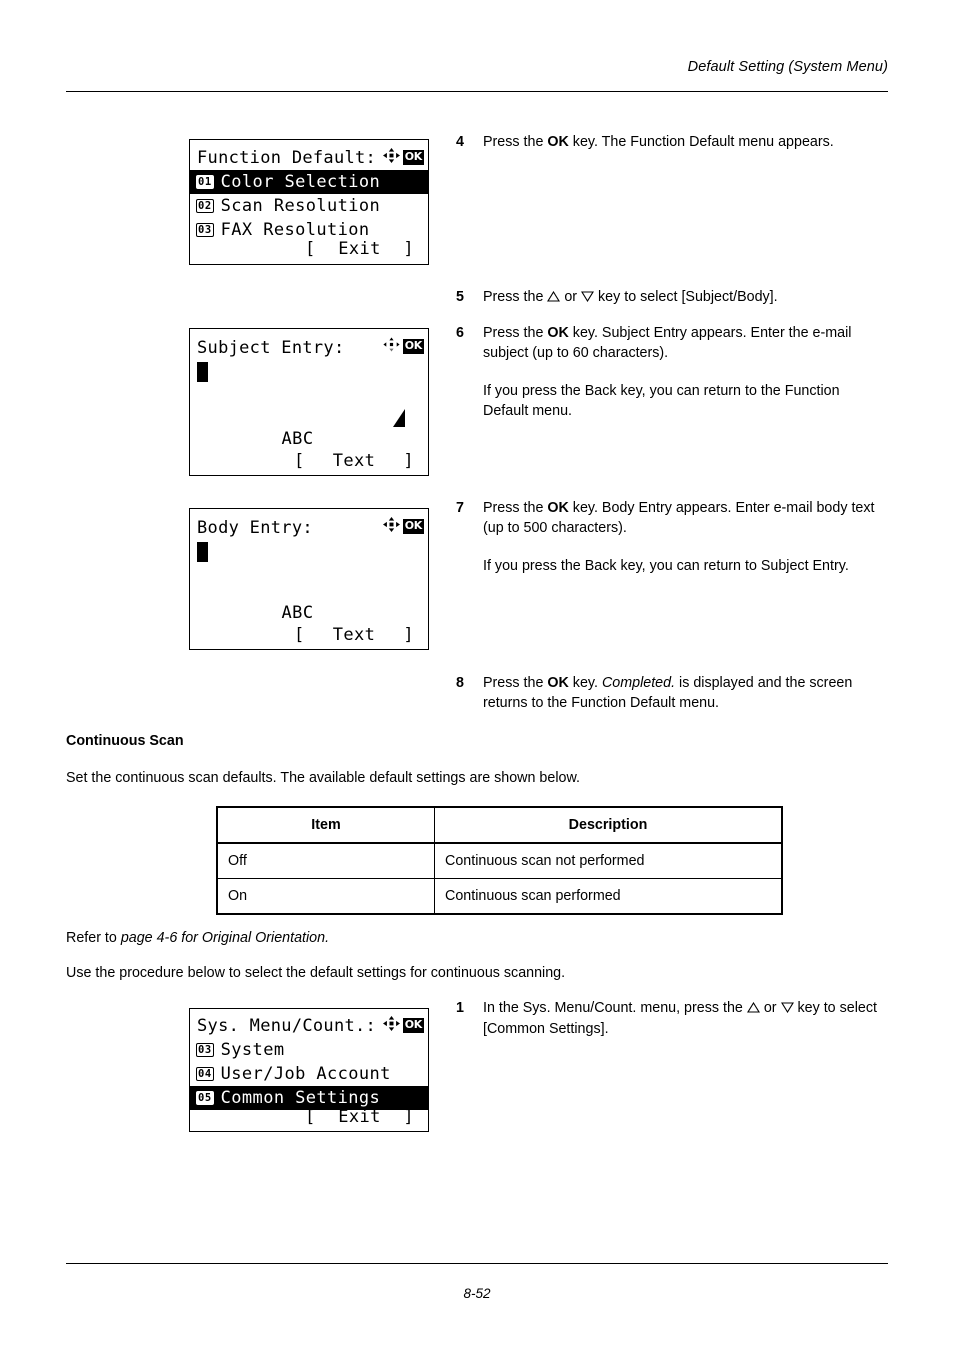 This screenshot has height=1350, width=954. What do you see at coordinates (460, 683) in the screenshot?
I see `step-number: 8` at bounding box center [460, 683].